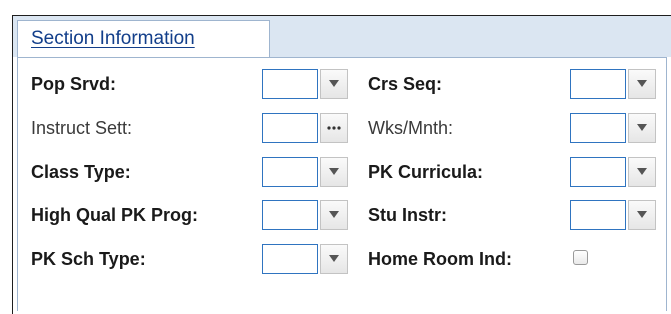  What do you see at coordinates (598, 172) in the screenshot?
I see `pk-curricula-field` at bounding box center [598, 172].